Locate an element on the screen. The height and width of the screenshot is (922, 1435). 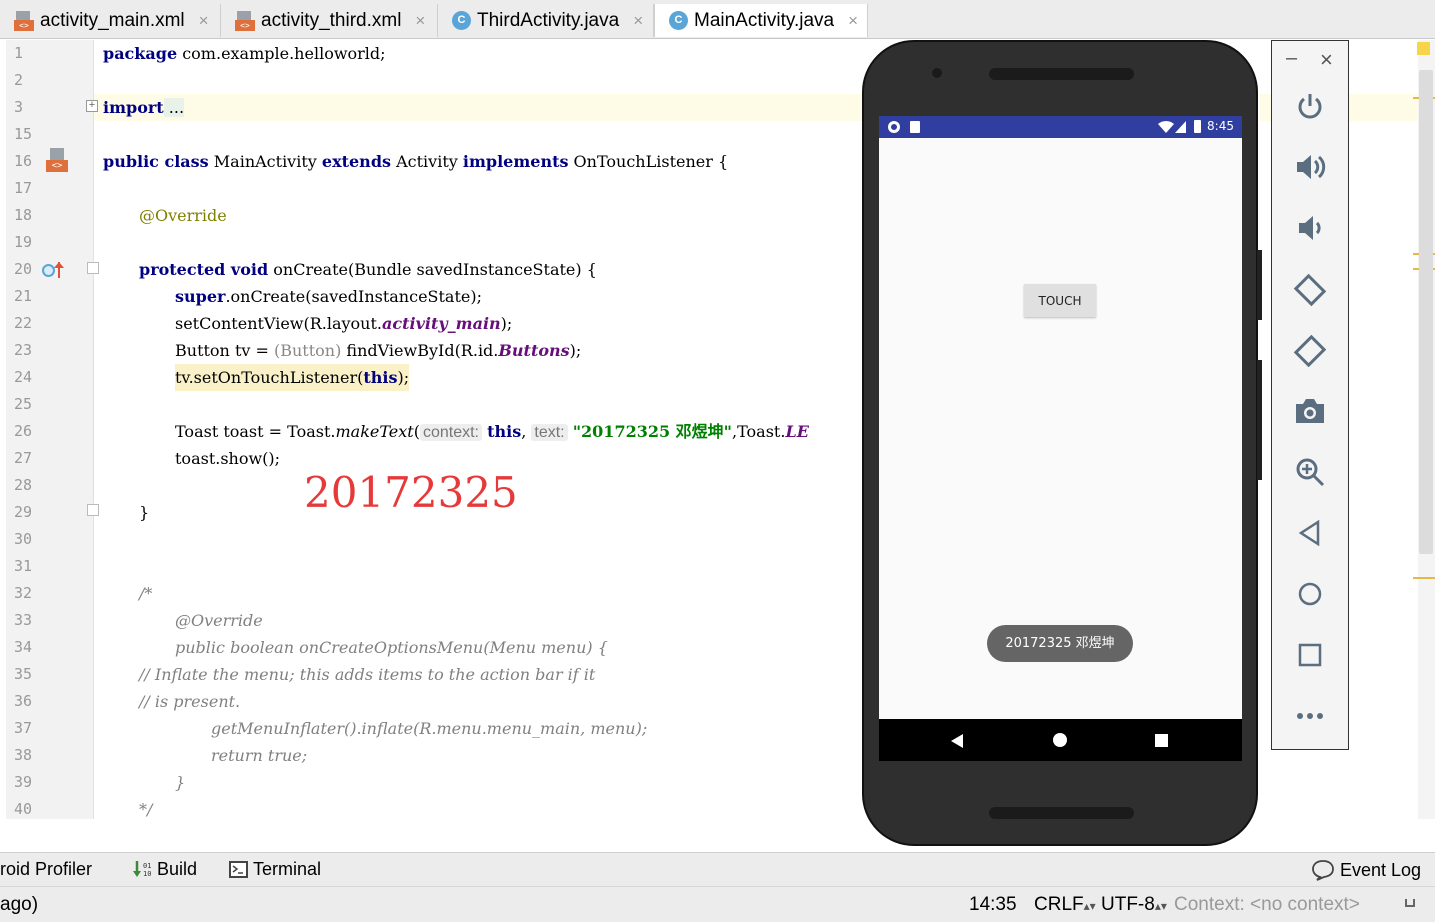
line-number: 18 is located at coordinates (23, 215).